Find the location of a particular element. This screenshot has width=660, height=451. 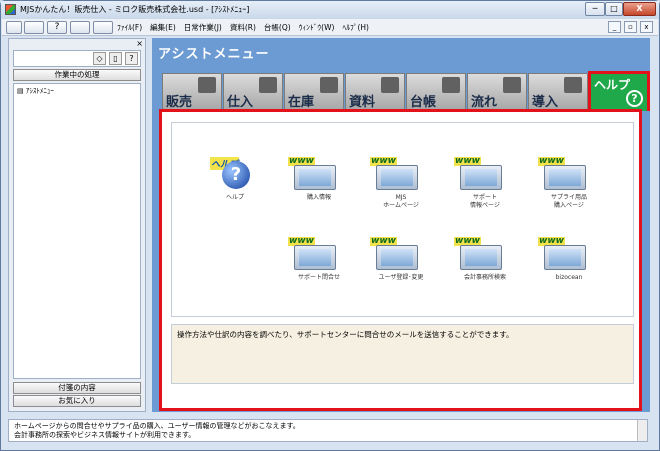

mdi-restore-button: ▫ is located at coordinates (630, 27).